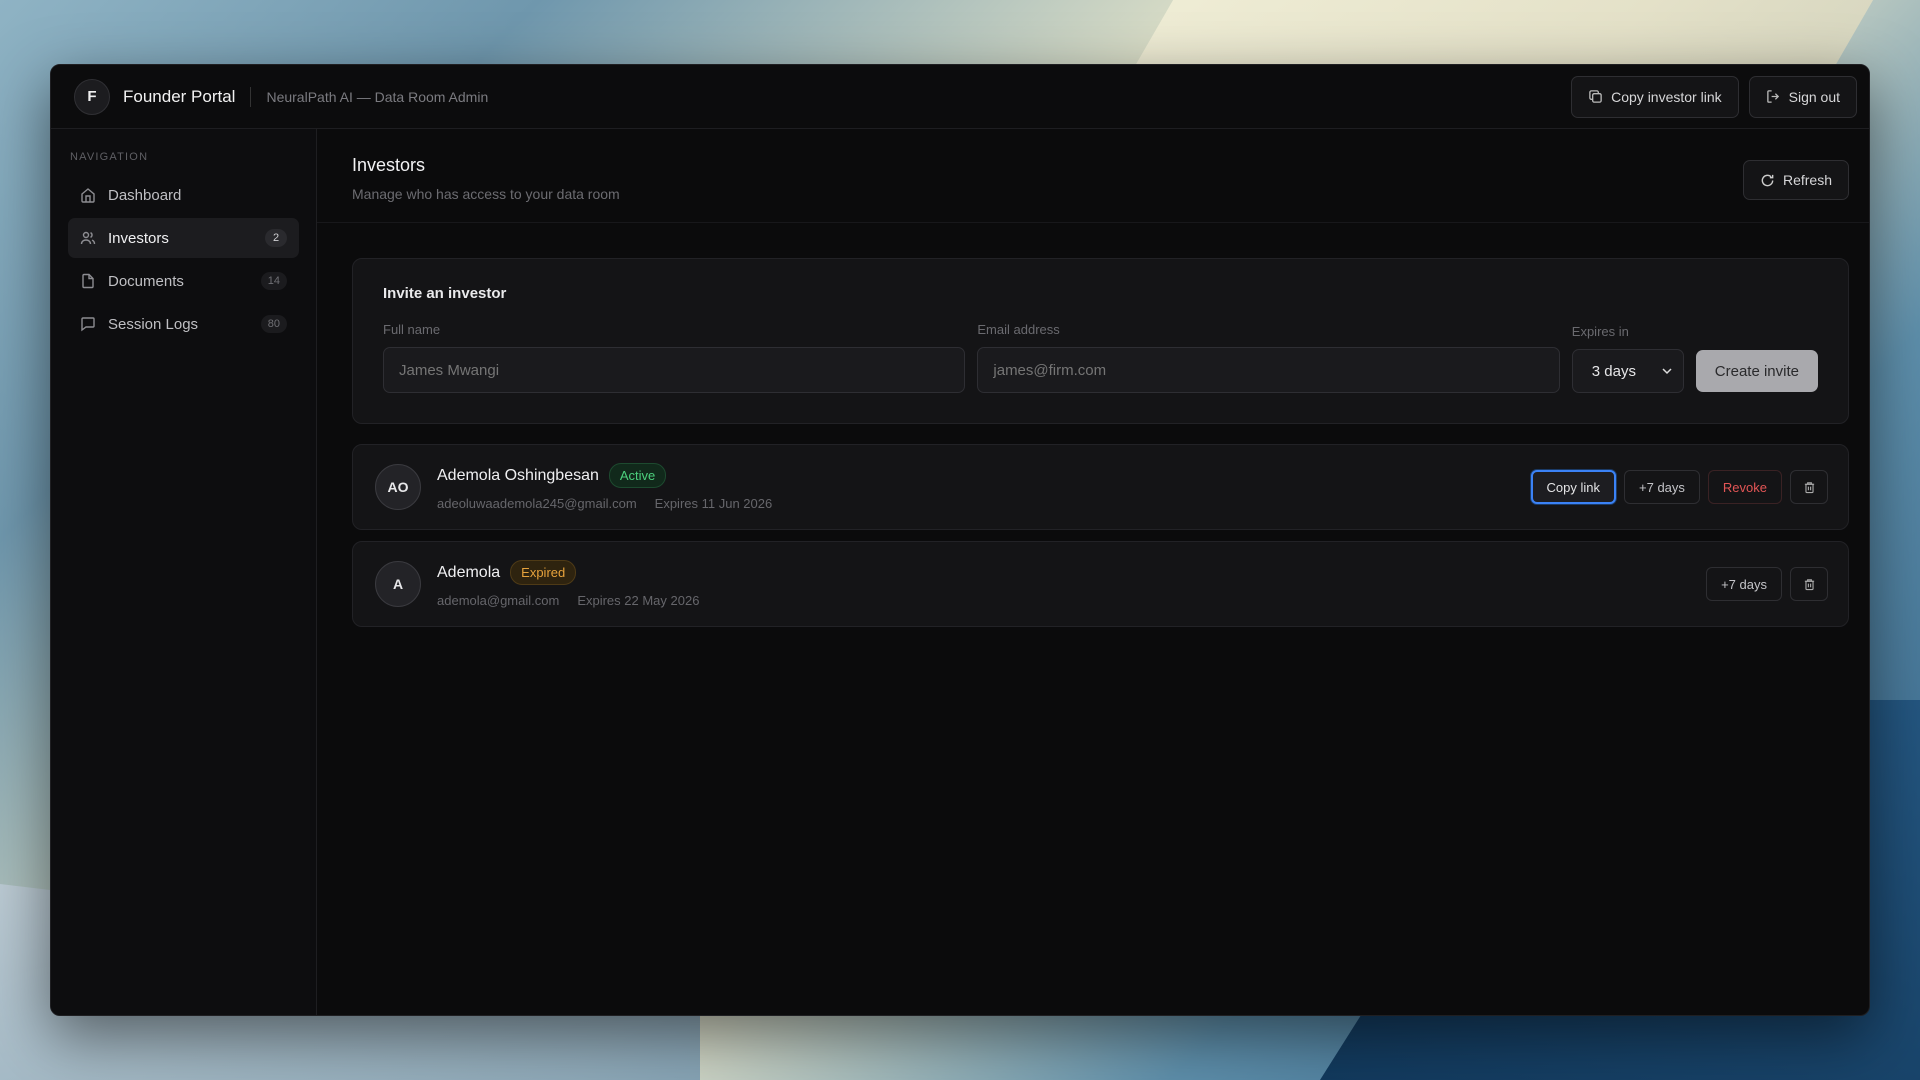  What do you see at coordinates (183, 195) in the screenshot?
I see `sidebar-item-dashboard: Dashboard` at bounding box center [183, 195].